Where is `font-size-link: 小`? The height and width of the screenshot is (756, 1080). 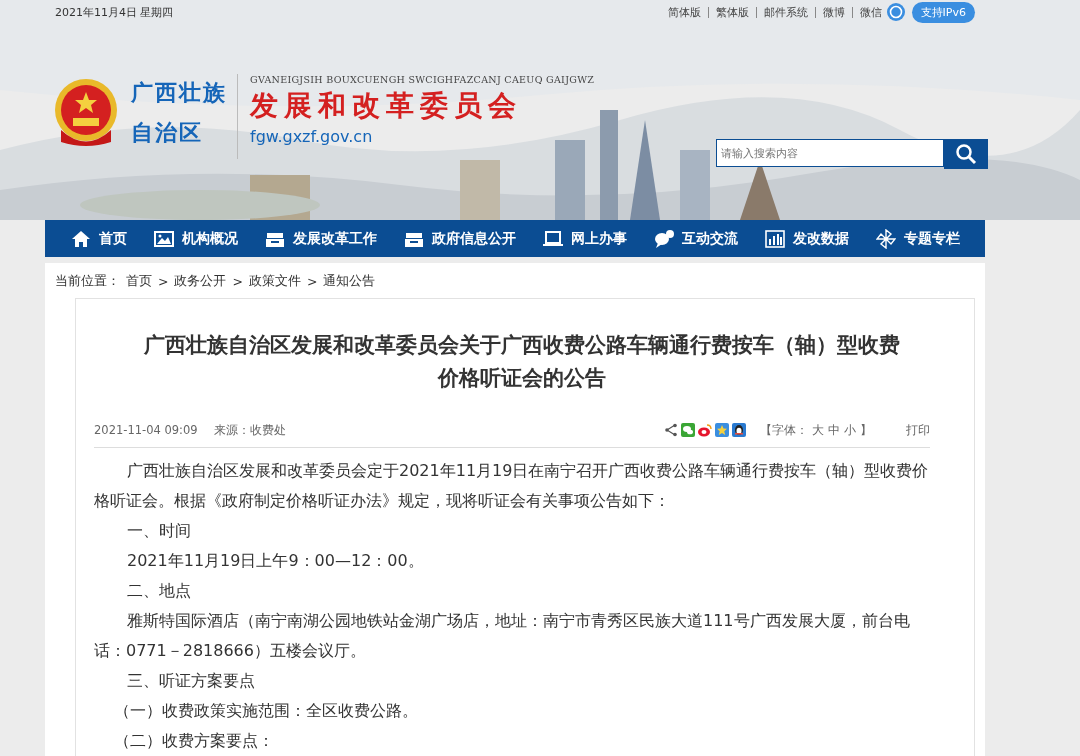 font-size-link: 小 is located at coordinates (850, 430).